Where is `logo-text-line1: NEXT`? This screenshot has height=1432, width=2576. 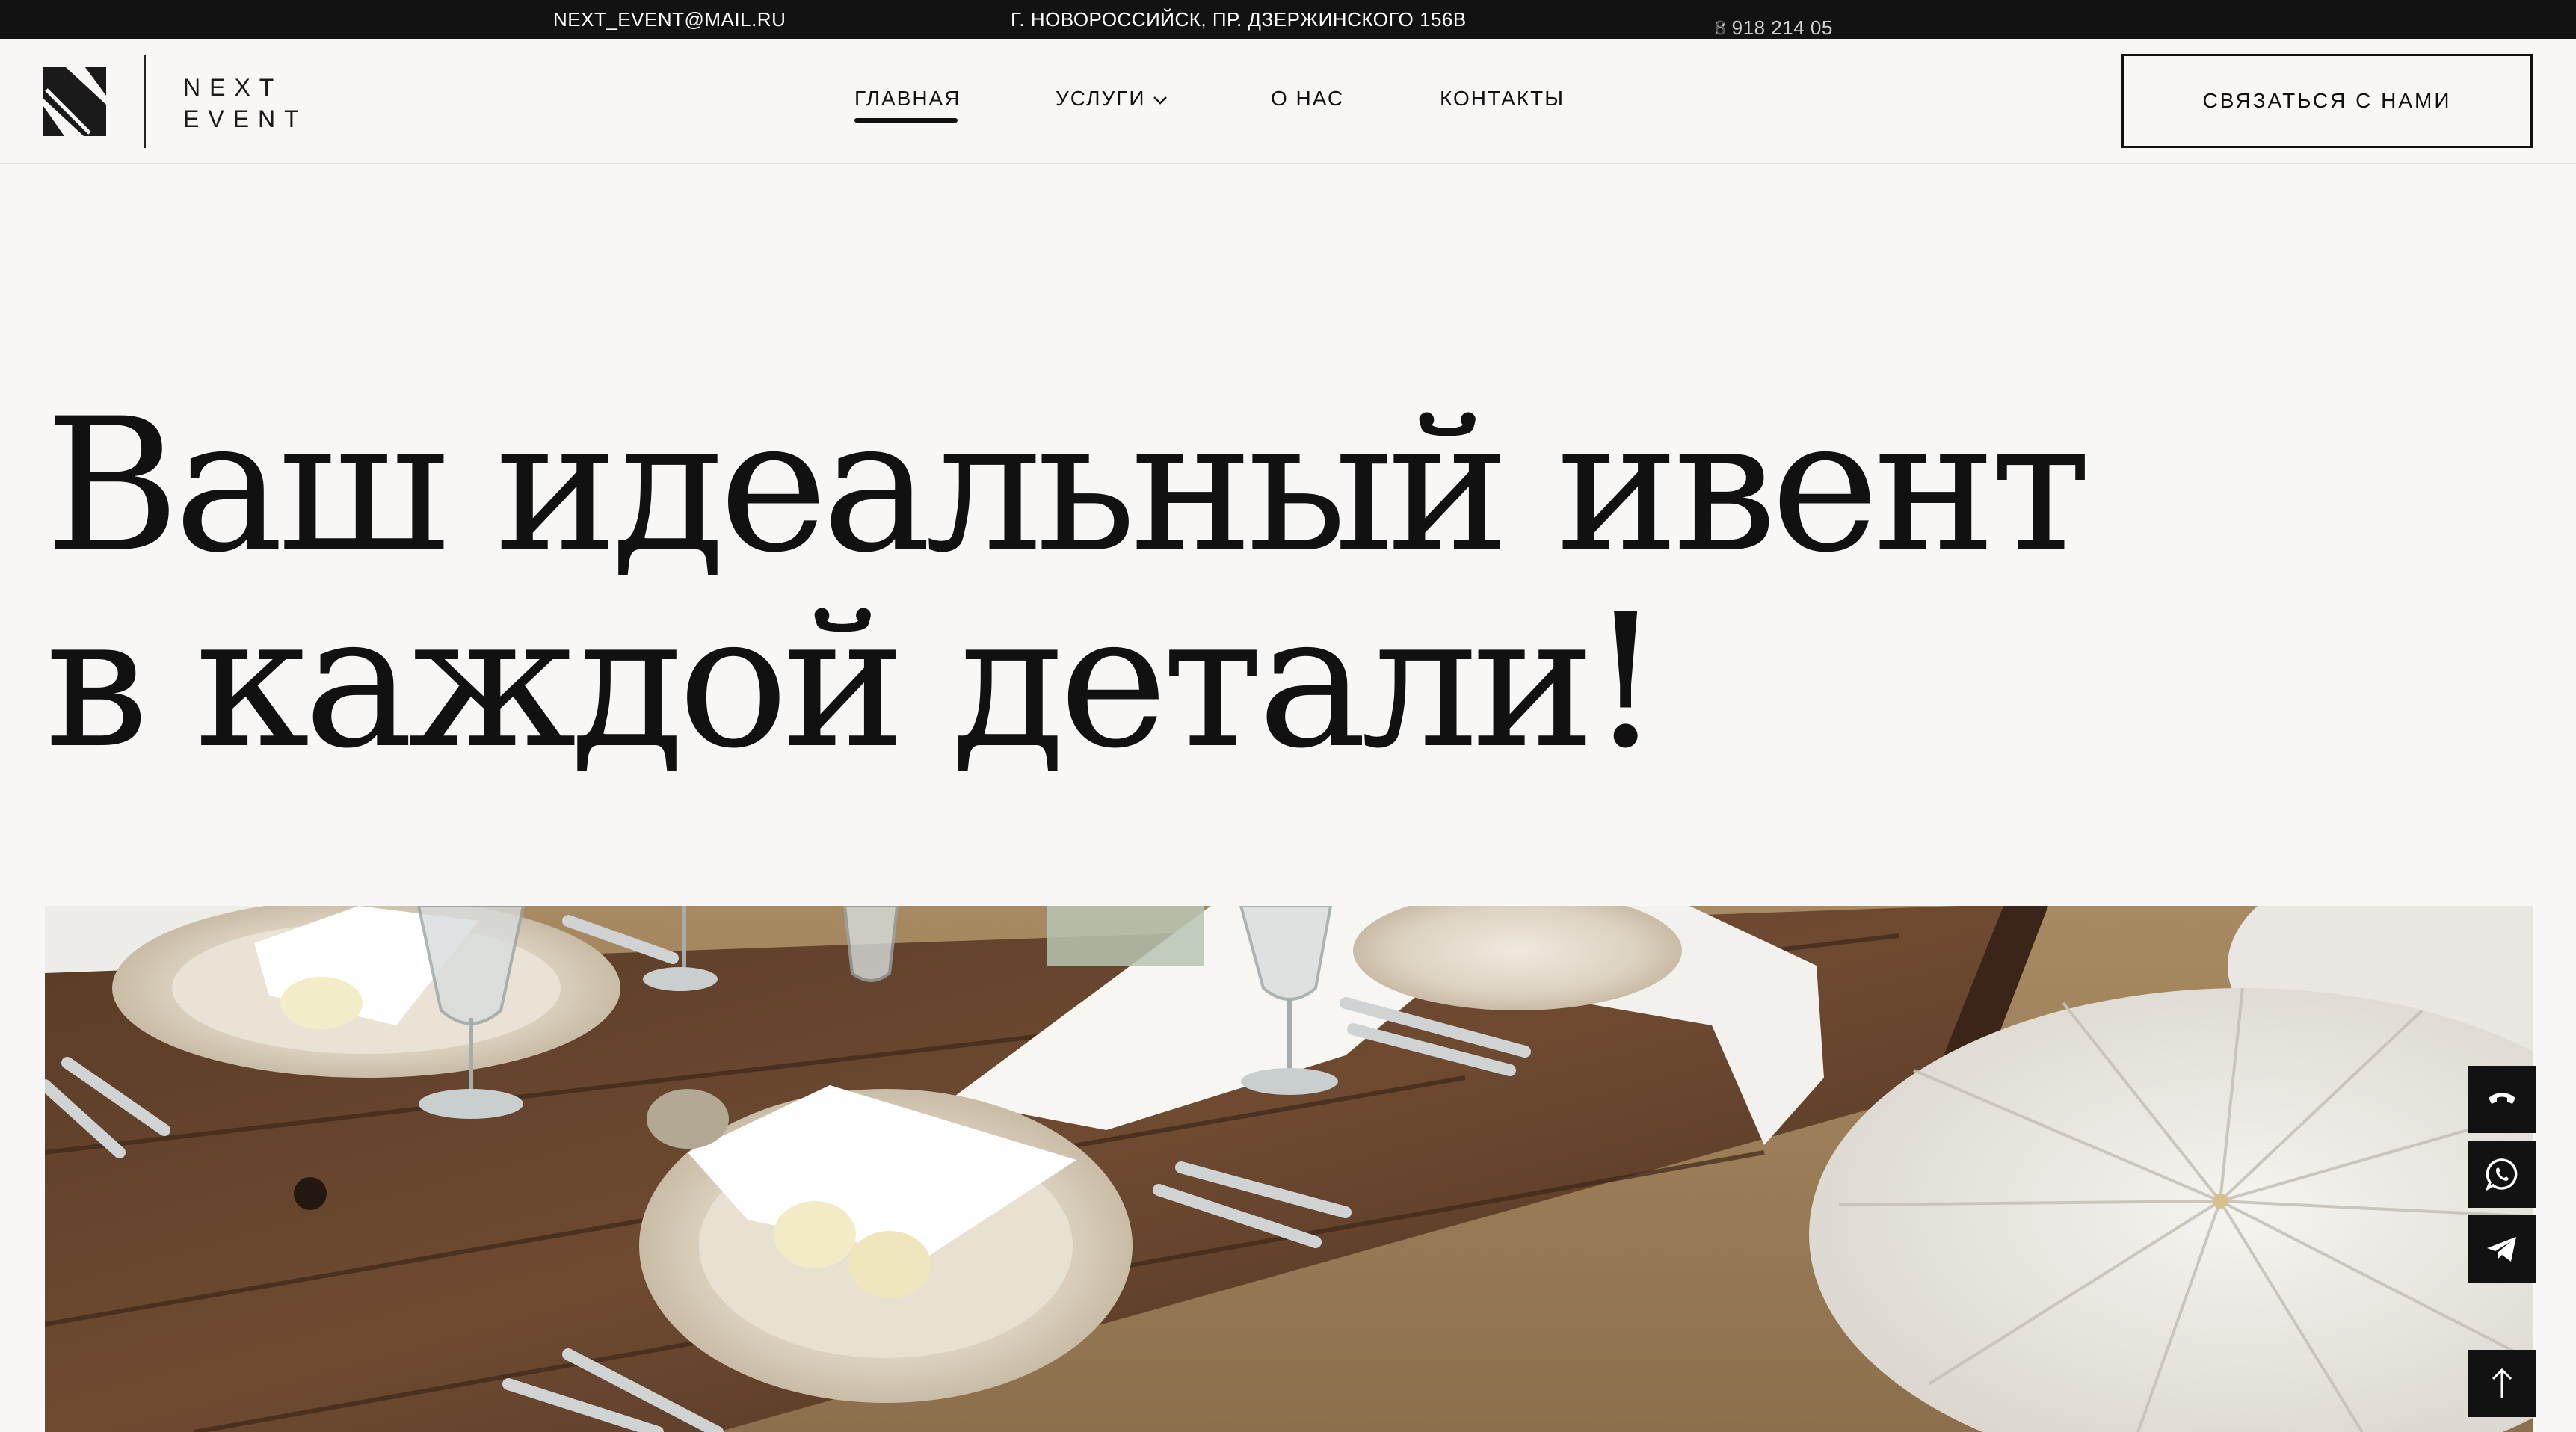 logo-text-line1: NEXT is located at coordinates (233, 87).